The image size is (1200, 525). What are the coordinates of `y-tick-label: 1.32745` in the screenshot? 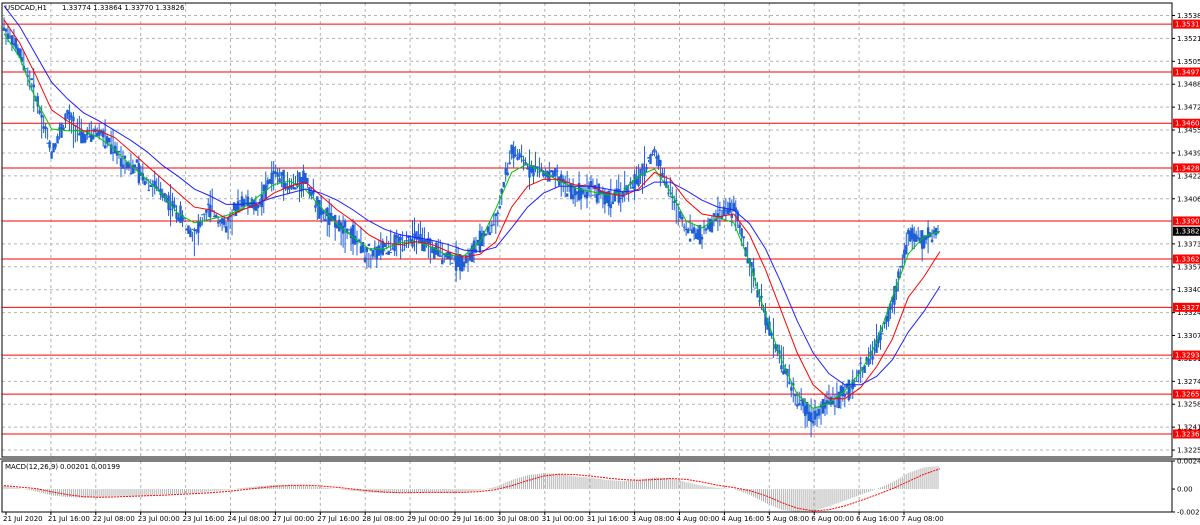 It's located at (1188, 382).